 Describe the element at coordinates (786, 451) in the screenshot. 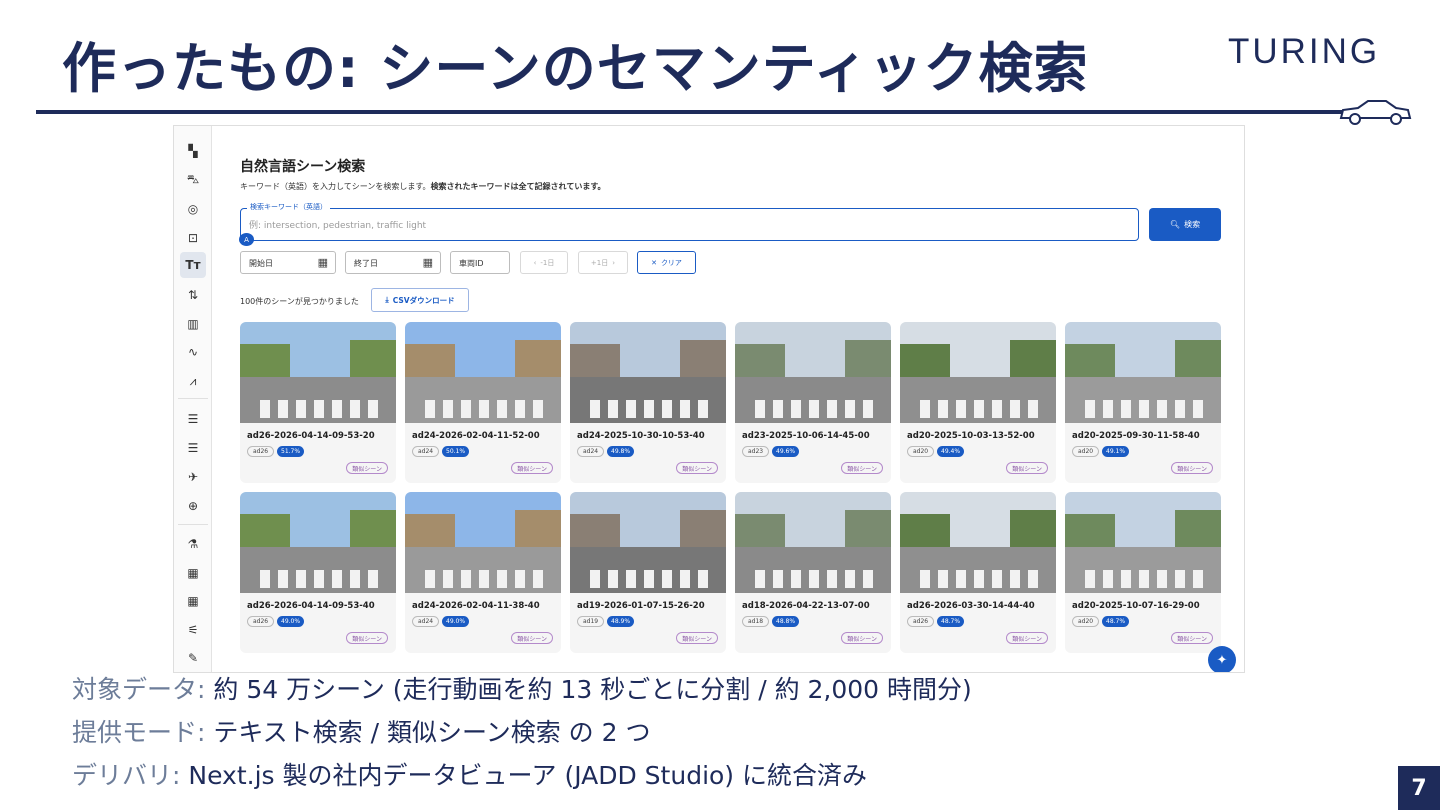

I see `score-badge: 49.6%` at that location.